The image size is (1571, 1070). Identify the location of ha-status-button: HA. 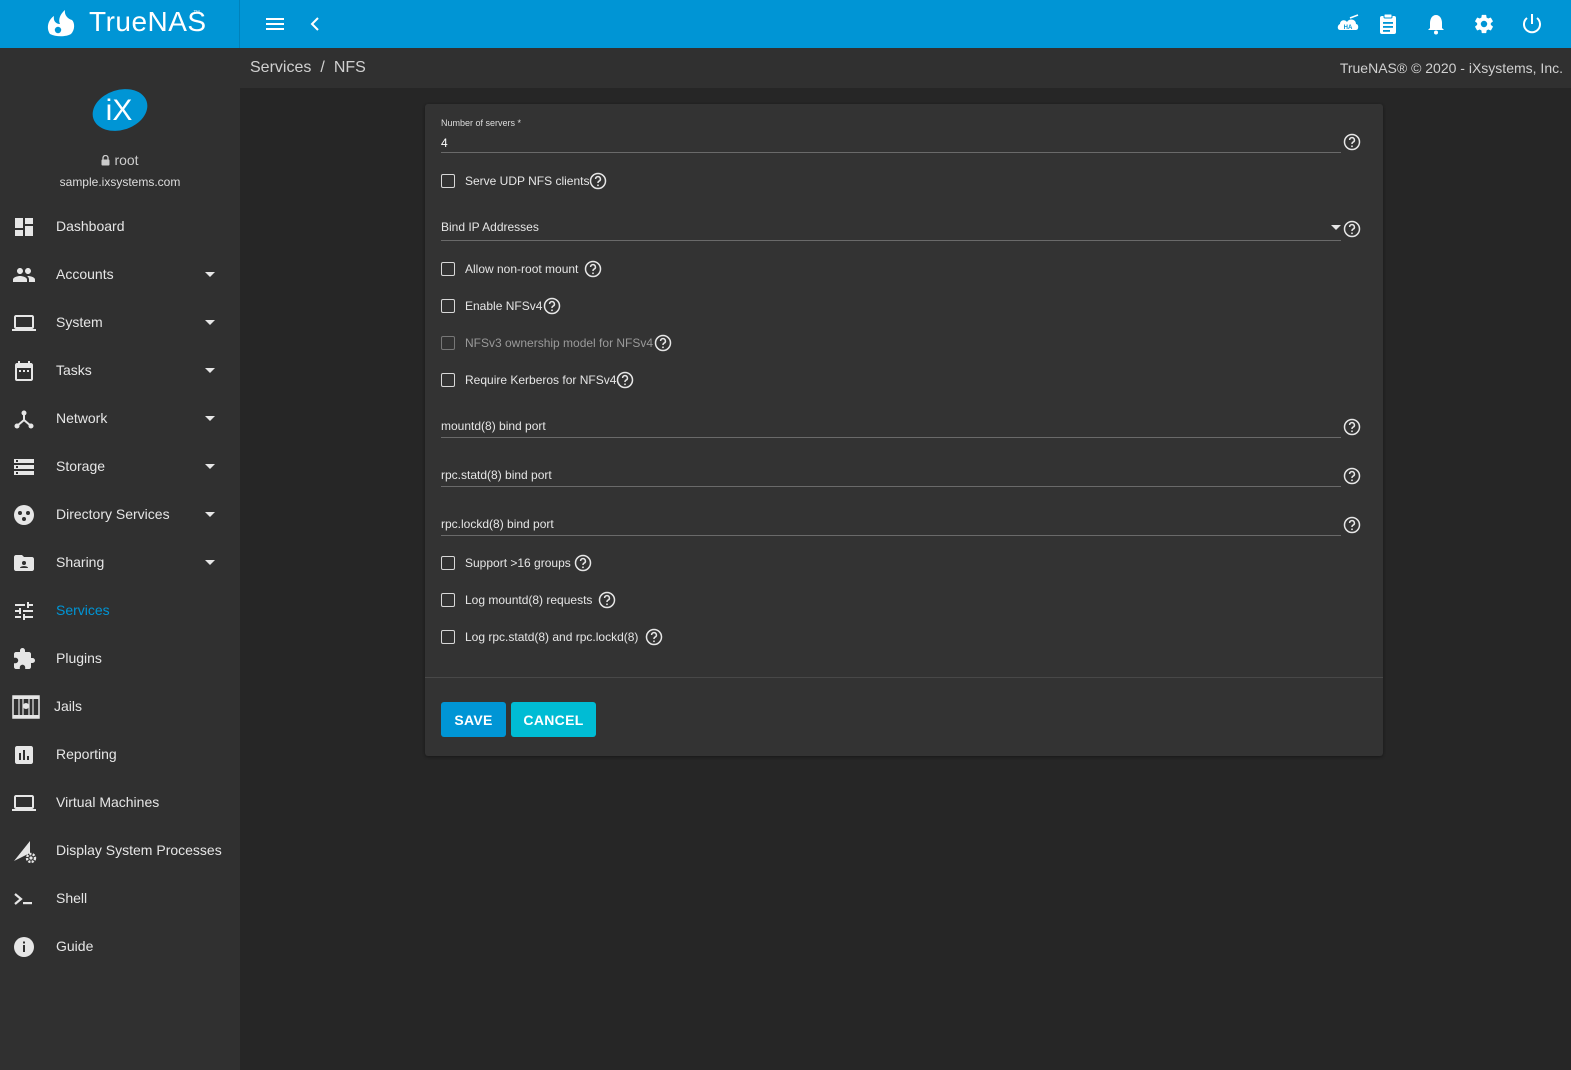
(1348, 24).